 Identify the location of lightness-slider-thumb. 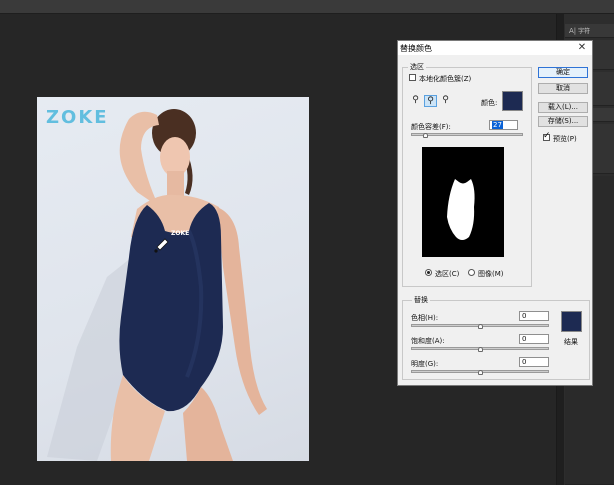
(480, 372).